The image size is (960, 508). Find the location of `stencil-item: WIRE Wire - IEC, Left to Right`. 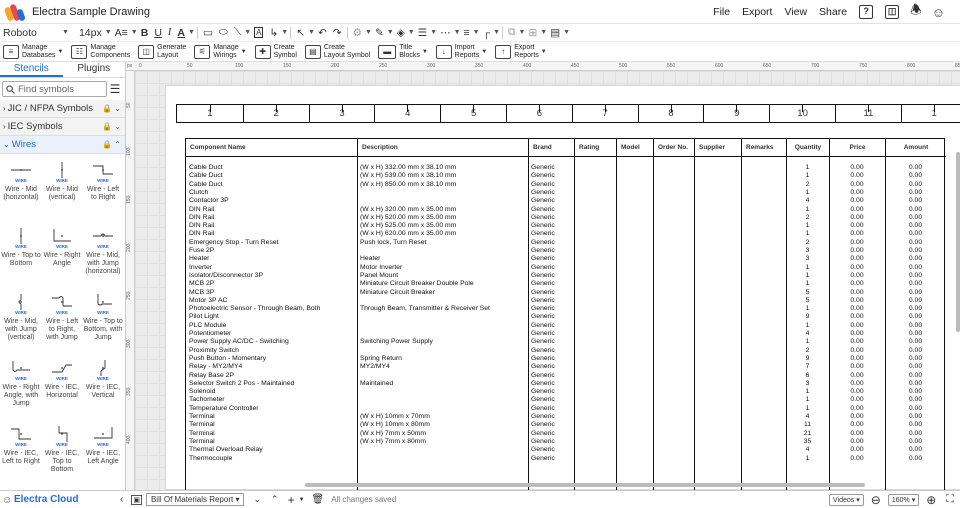

stencil-item: WIRE Wire - IEC, Left to Right is located at coordinates (21, 455).